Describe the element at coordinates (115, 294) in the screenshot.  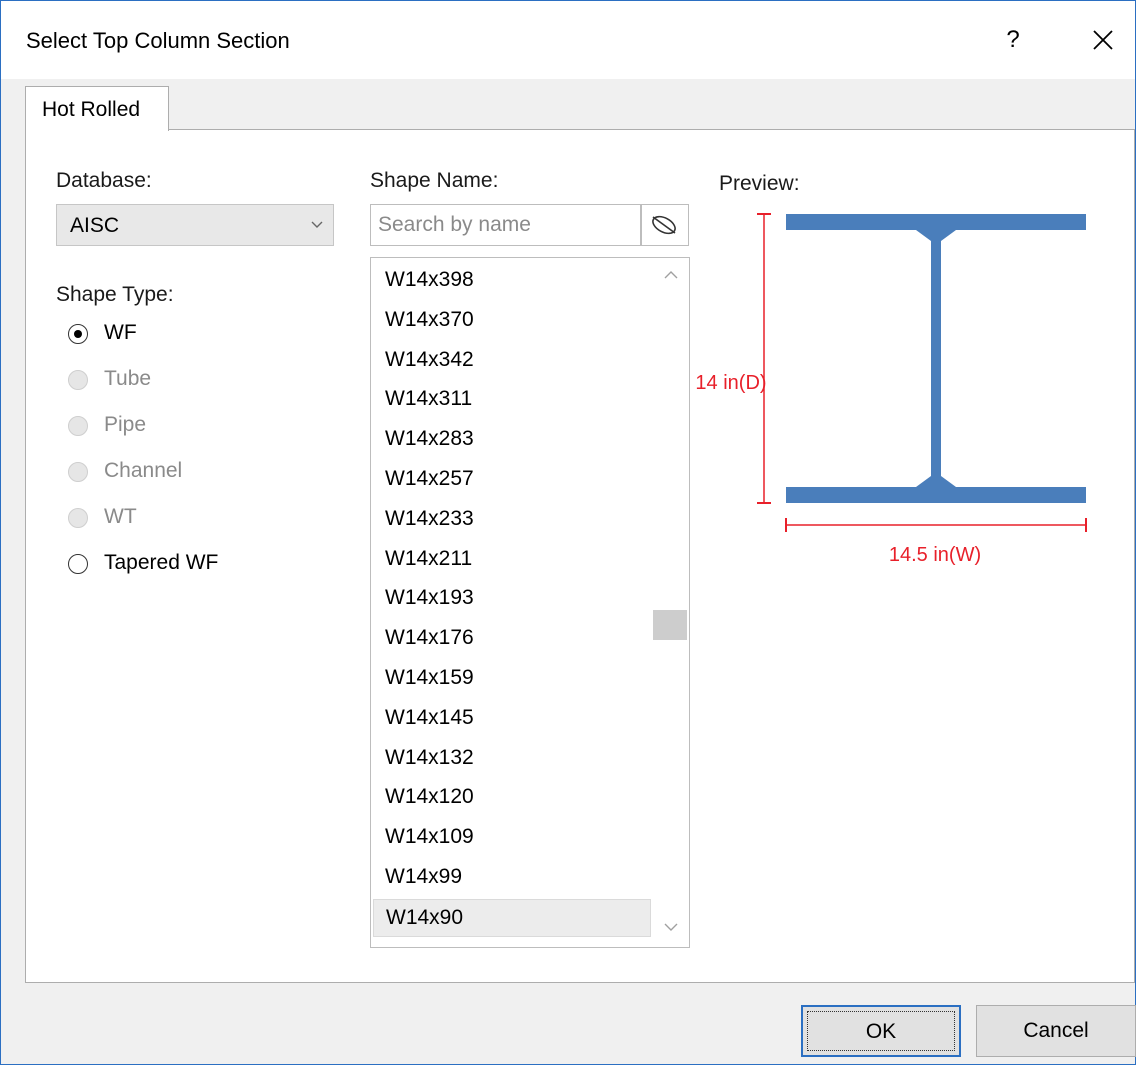
I see `shape-type-label: Shape Type:` at that location.